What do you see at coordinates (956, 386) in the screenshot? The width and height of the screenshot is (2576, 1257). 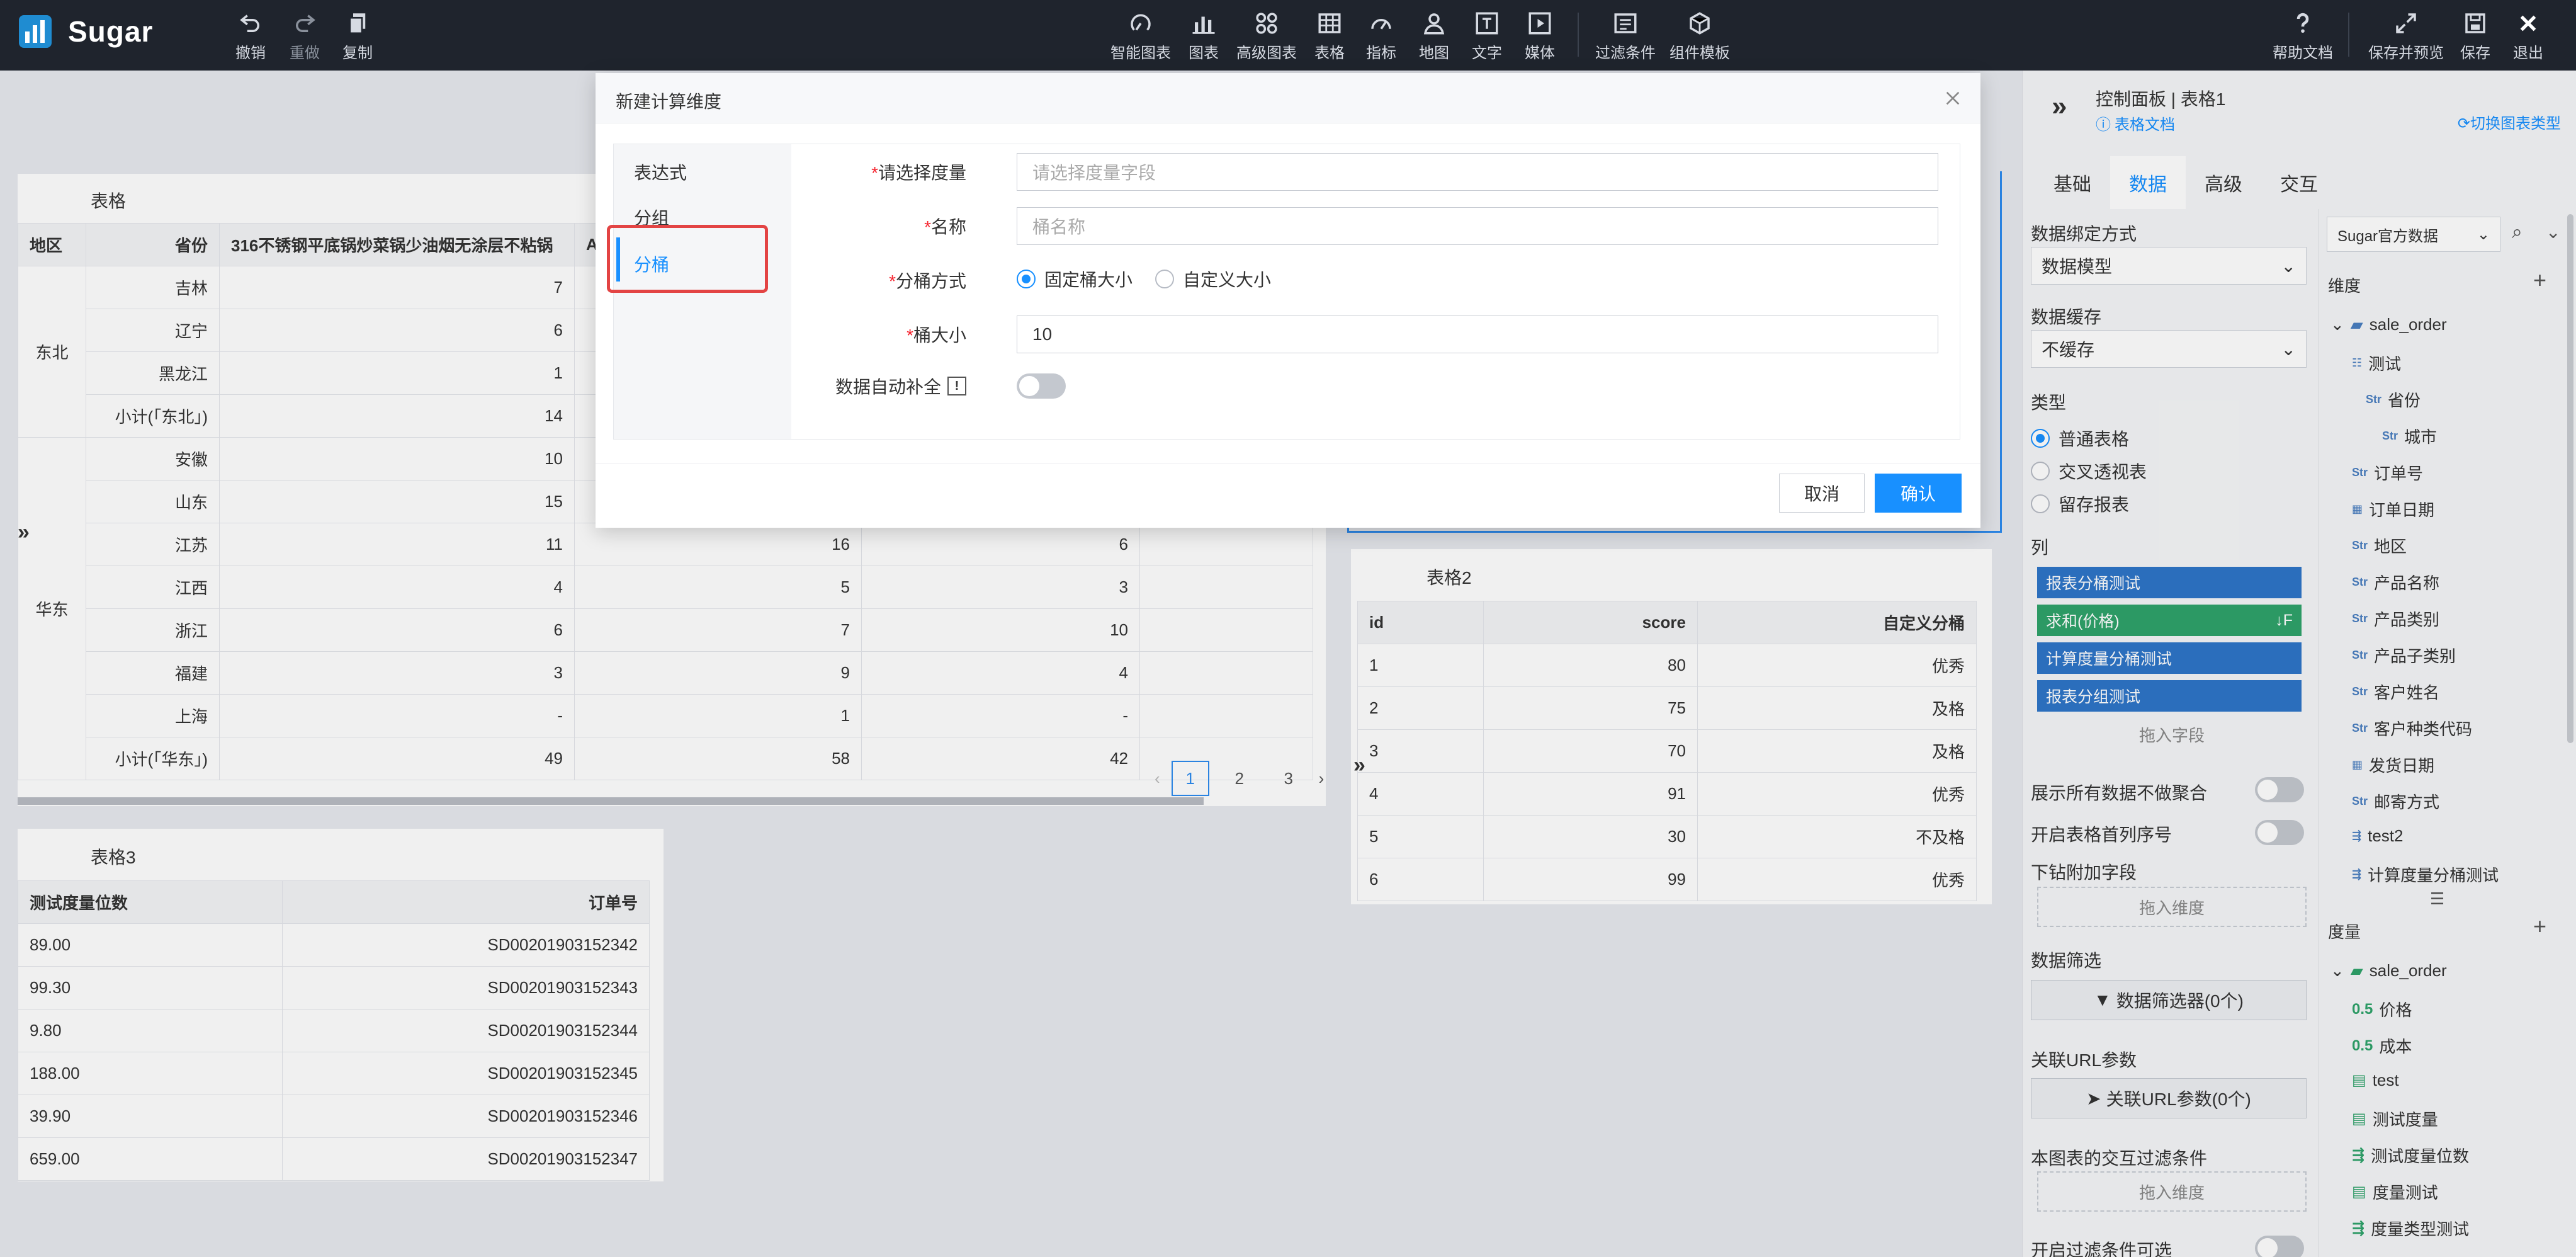 I see `info-icon: !` at bounding box center [956, 386].